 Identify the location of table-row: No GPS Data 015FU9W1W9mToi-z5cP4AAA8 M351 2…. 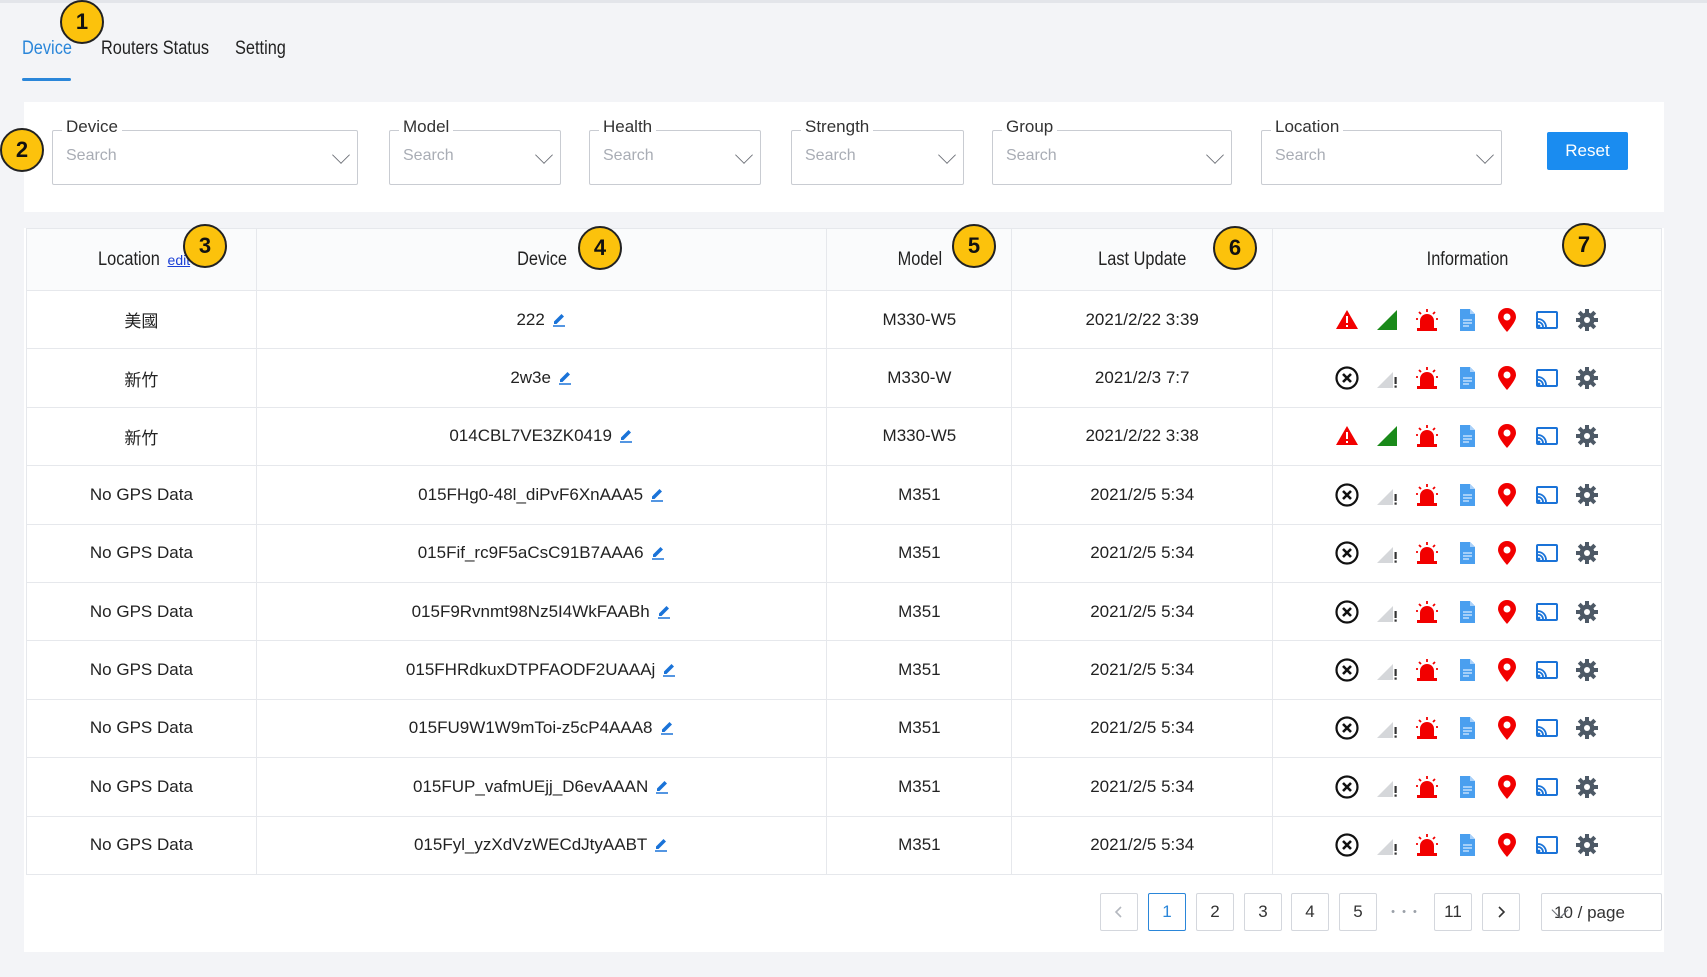
(844, 728).